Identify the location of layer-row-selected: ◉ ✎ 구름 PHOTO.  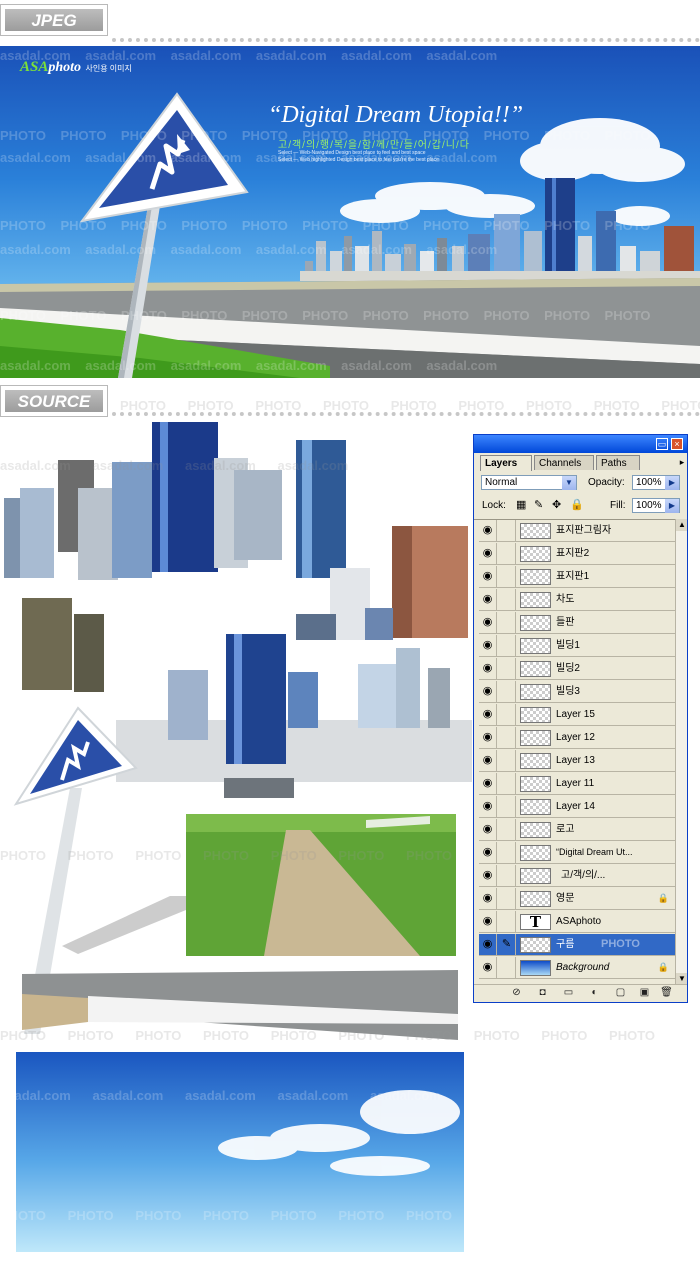
(577, 945).